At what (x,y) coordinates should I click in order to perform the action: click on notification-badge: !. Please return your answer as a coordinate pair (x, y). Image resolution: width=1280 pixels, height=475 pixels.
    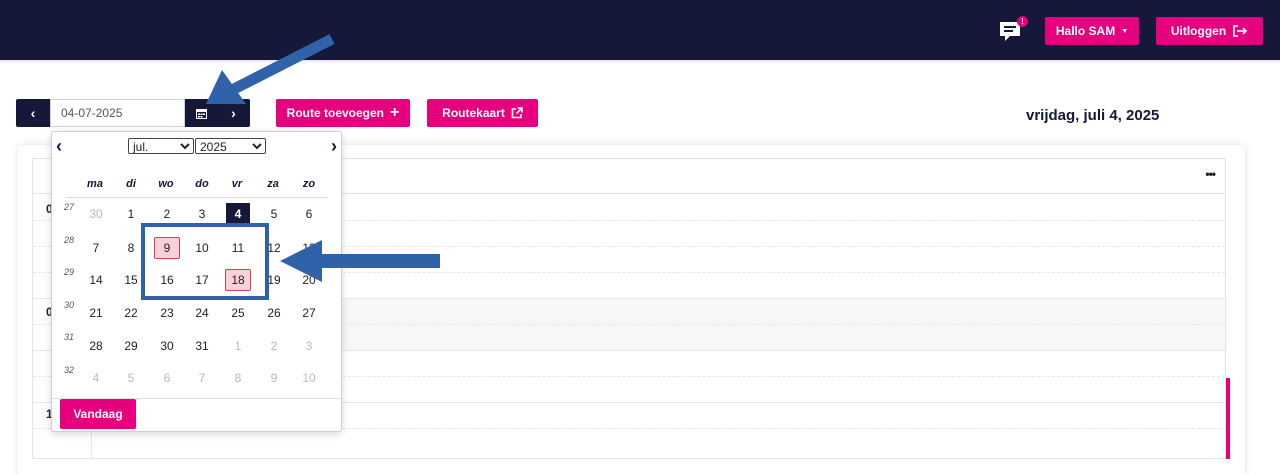
    Looking at the image, I should click on (1022, 21).